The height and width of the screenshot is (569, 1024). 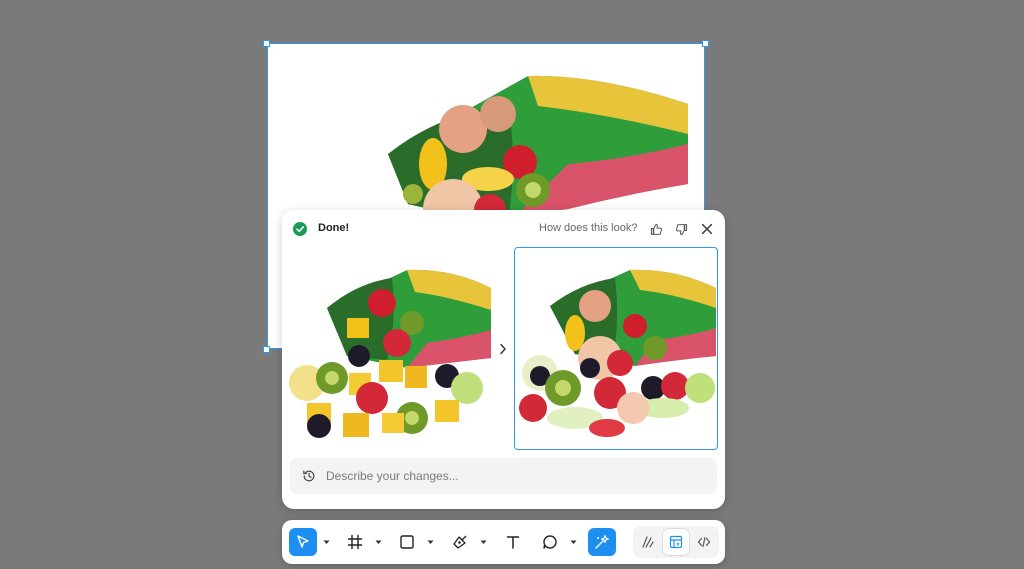 I want to click on draw-mode-button, so click(x=648, y=542).